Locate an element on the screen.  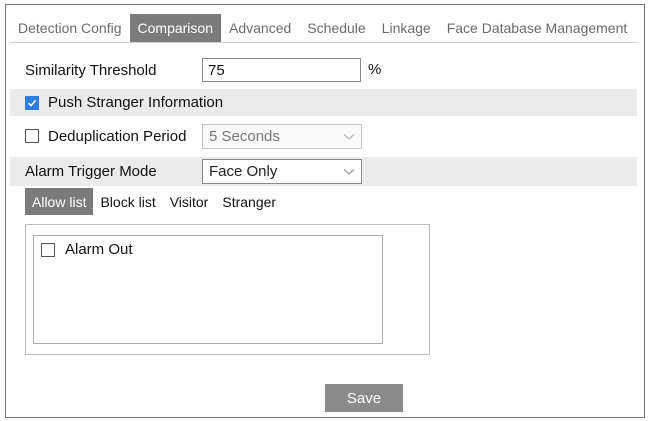
push-stranger-checkbox is located at coordinates (32, 102).